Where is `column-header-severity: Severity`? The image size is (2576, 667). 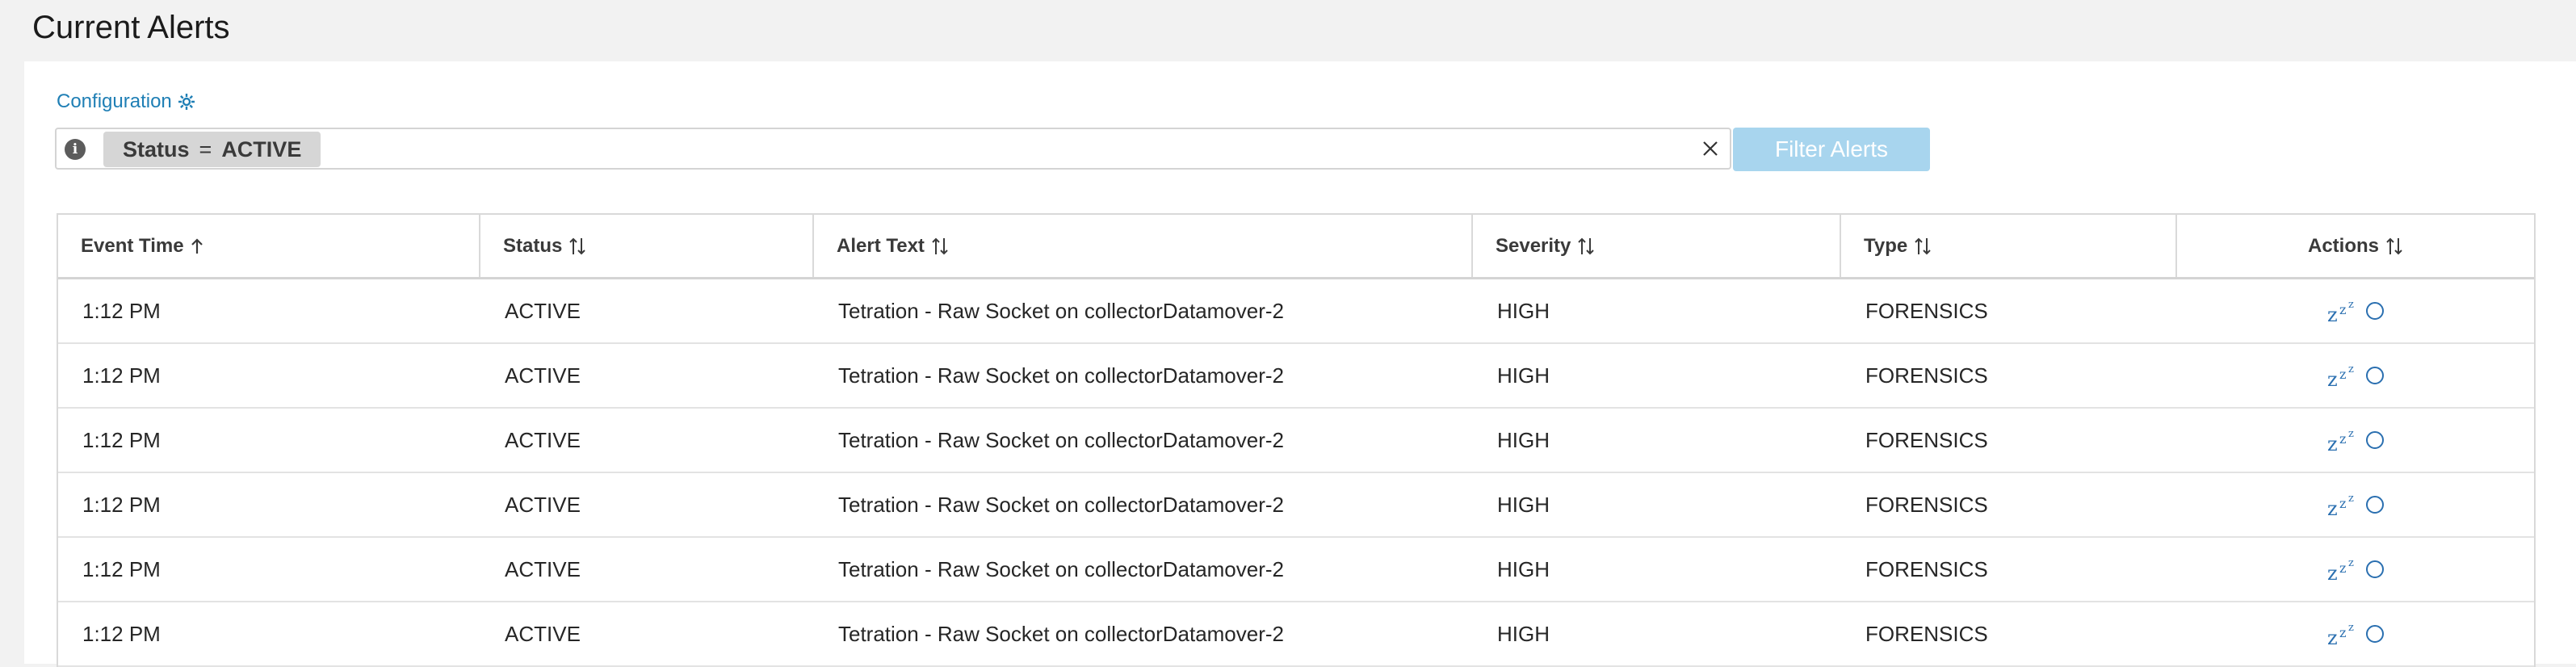 column-header-severity: Severity is located at coordinates (1657, 246).